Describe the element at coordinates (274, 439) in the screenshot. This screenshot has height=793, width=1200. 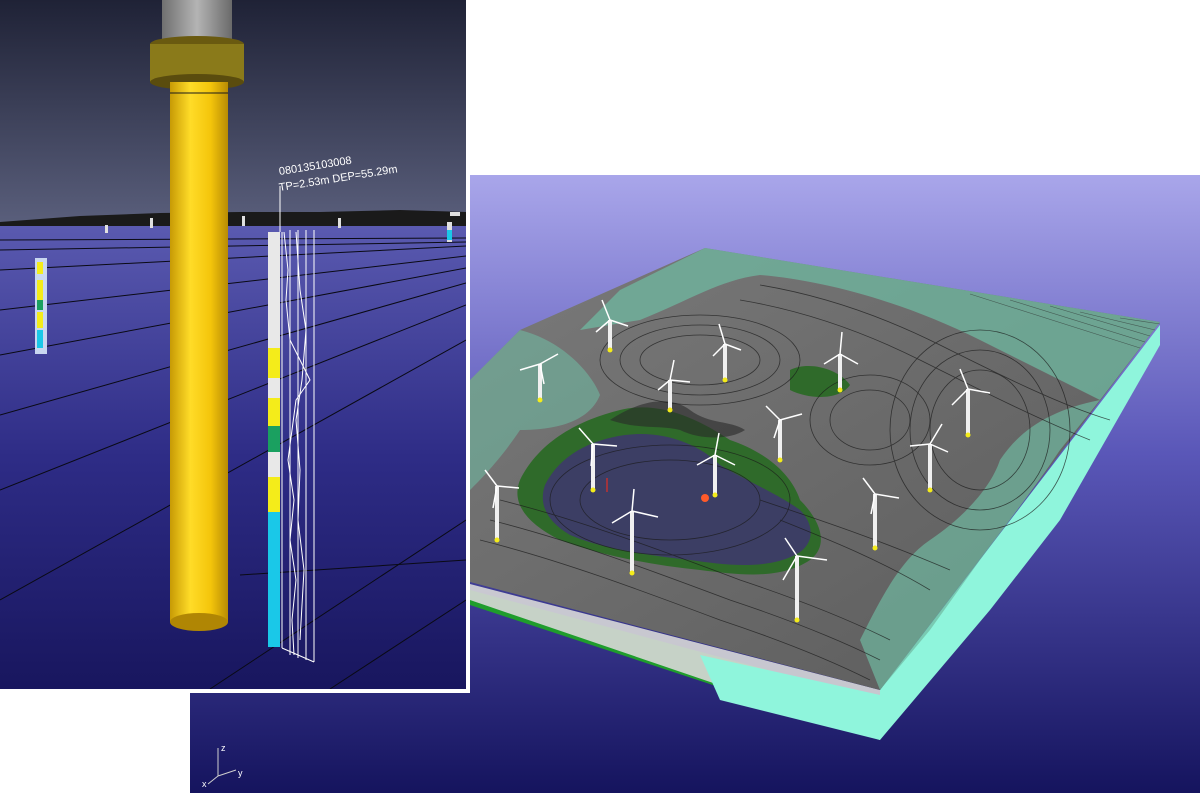
I see `layer-green` at that location.